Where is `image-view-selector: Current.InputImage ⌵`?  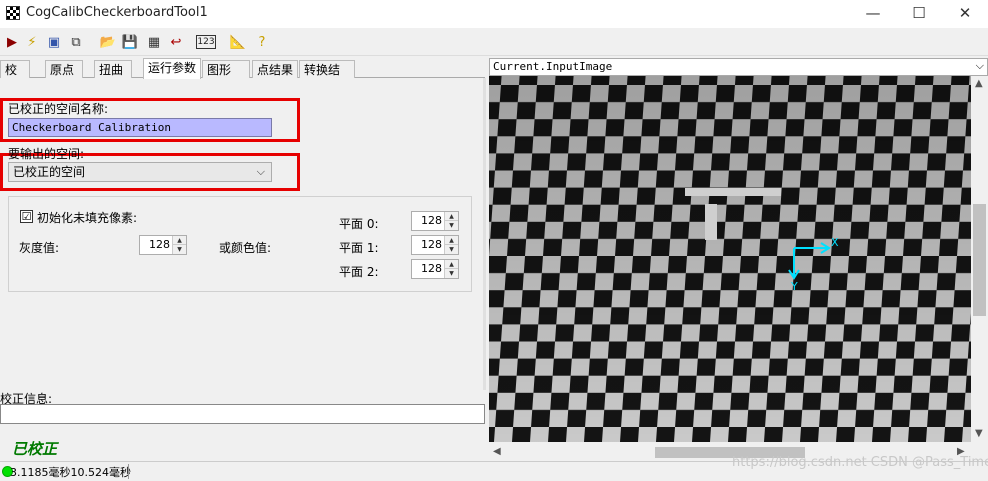
image-view-selector: Current.InputImage ⌵ is located at coordinates (738, 67).